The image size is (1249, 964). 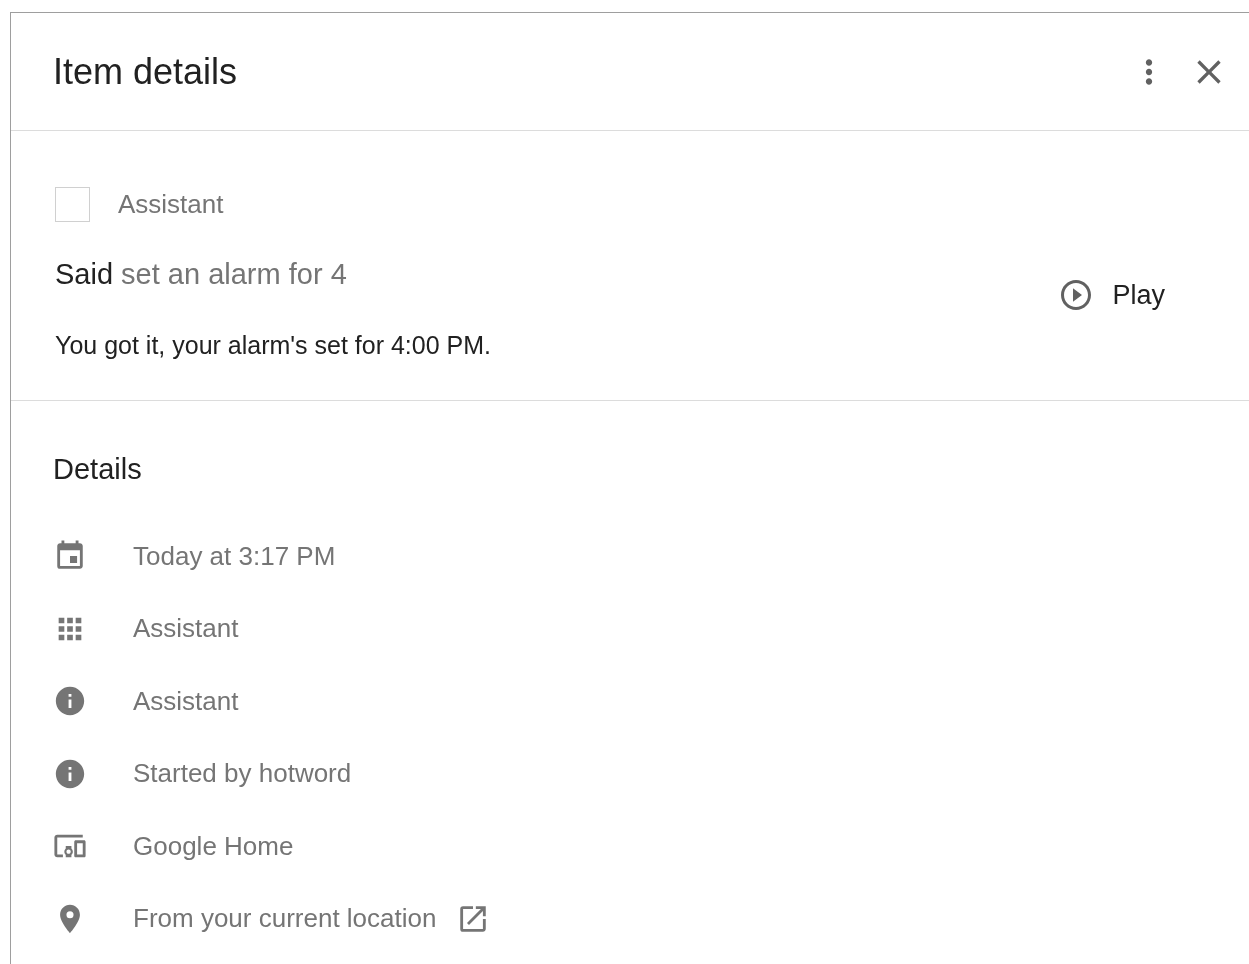 I want to click on response-text: You got it, your alarm's set for 4:00 PM., so click(x=273, y=345).